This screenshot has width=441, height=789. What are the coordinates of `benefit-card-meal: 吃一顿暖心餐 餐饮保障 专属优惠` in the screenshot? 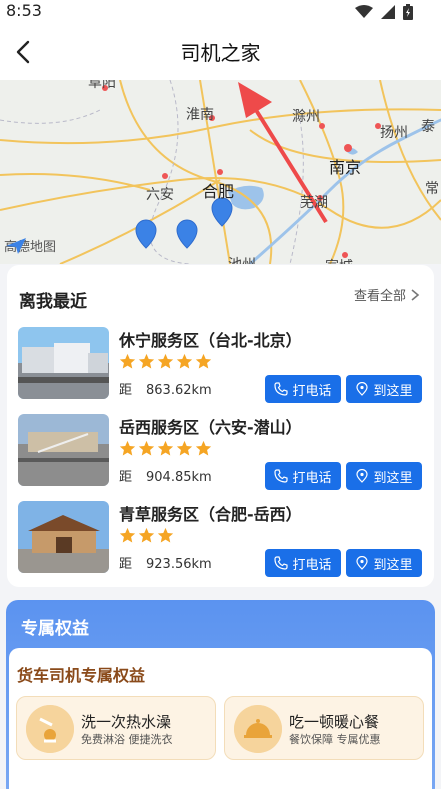 It's located at (324, 728).